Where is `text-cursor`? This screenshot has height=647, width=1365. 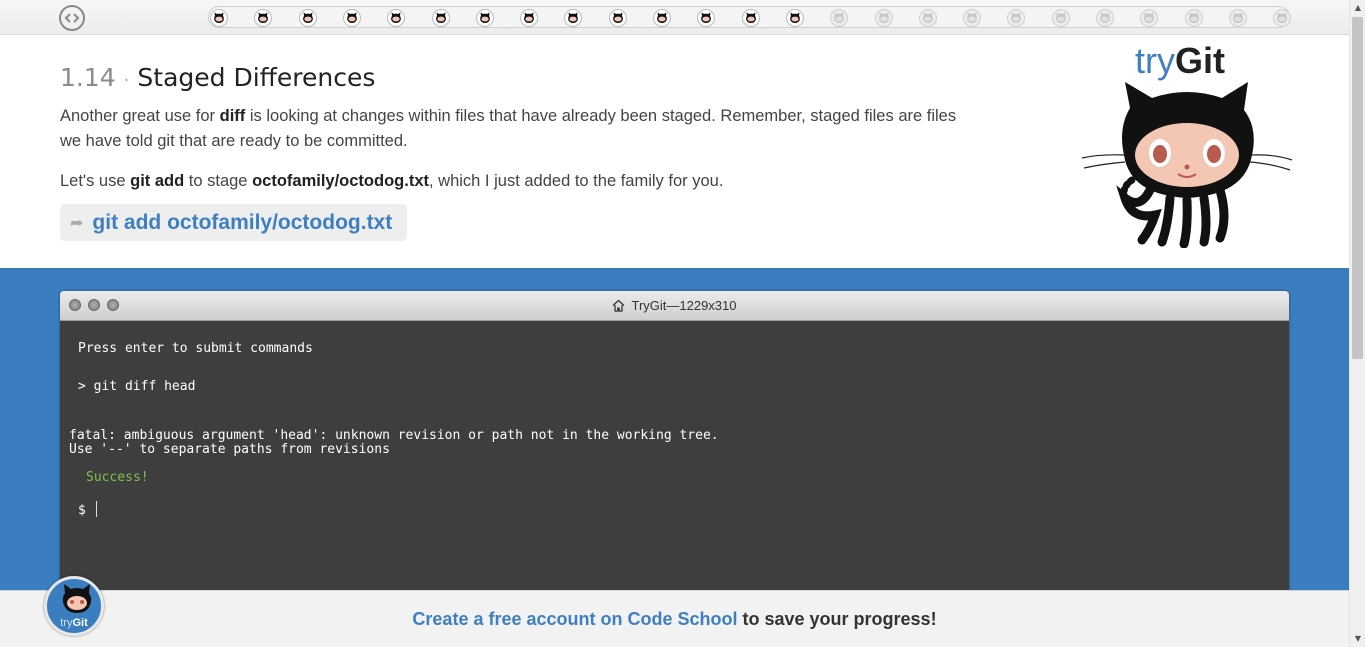
text-cursor is located at coordinates (96, 509).